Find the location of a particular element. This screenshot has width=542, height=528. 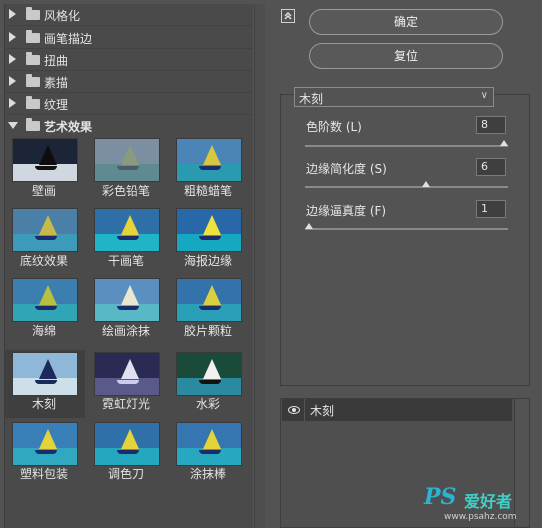

category-texture: 纹理 is located at coordinates (128, 104).